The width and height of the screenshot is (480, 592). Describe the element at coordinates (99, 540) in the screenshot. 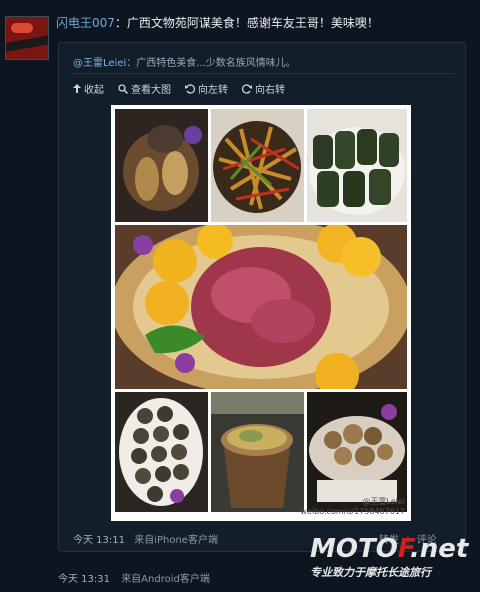

I see `retweet-timestamp: 今天 13:11` at that location.